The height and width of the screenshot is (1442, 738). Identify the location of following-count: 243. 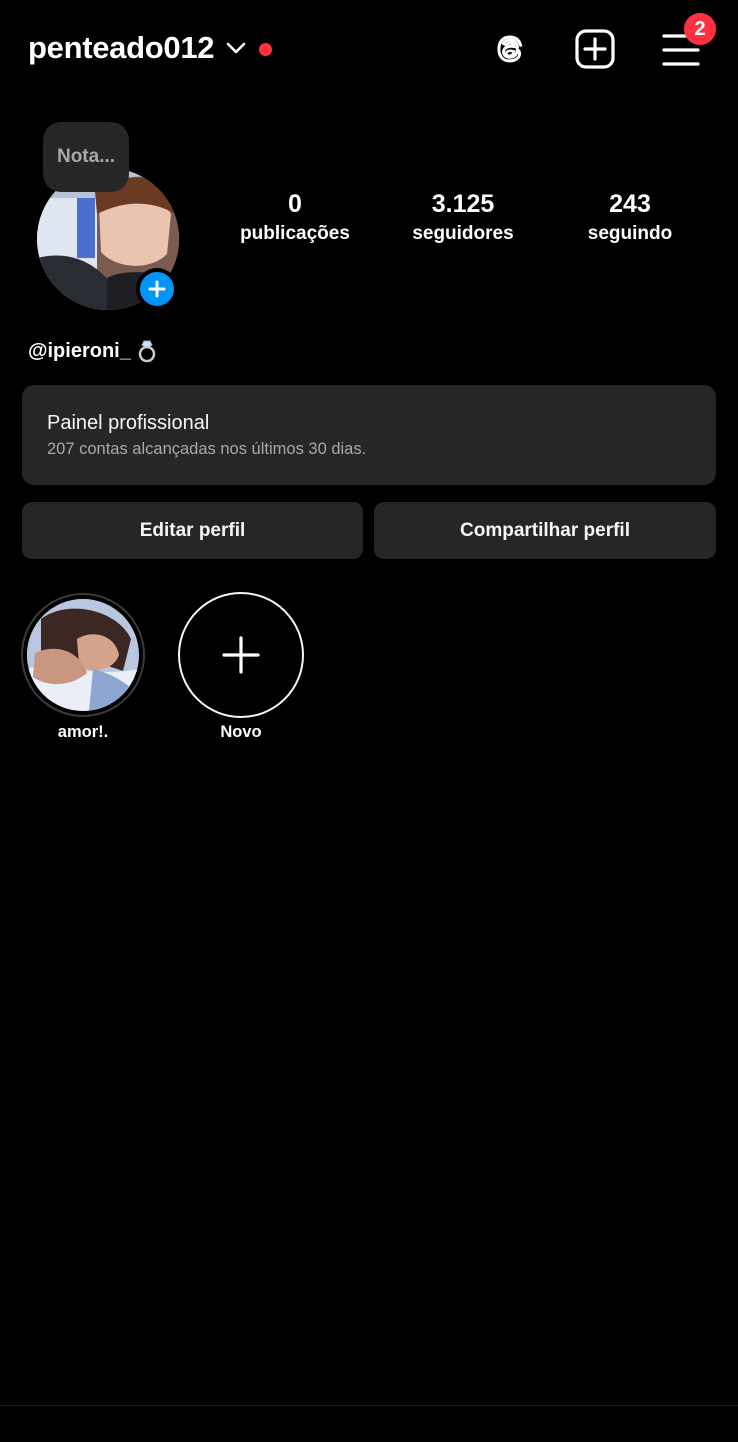
(630, 204).